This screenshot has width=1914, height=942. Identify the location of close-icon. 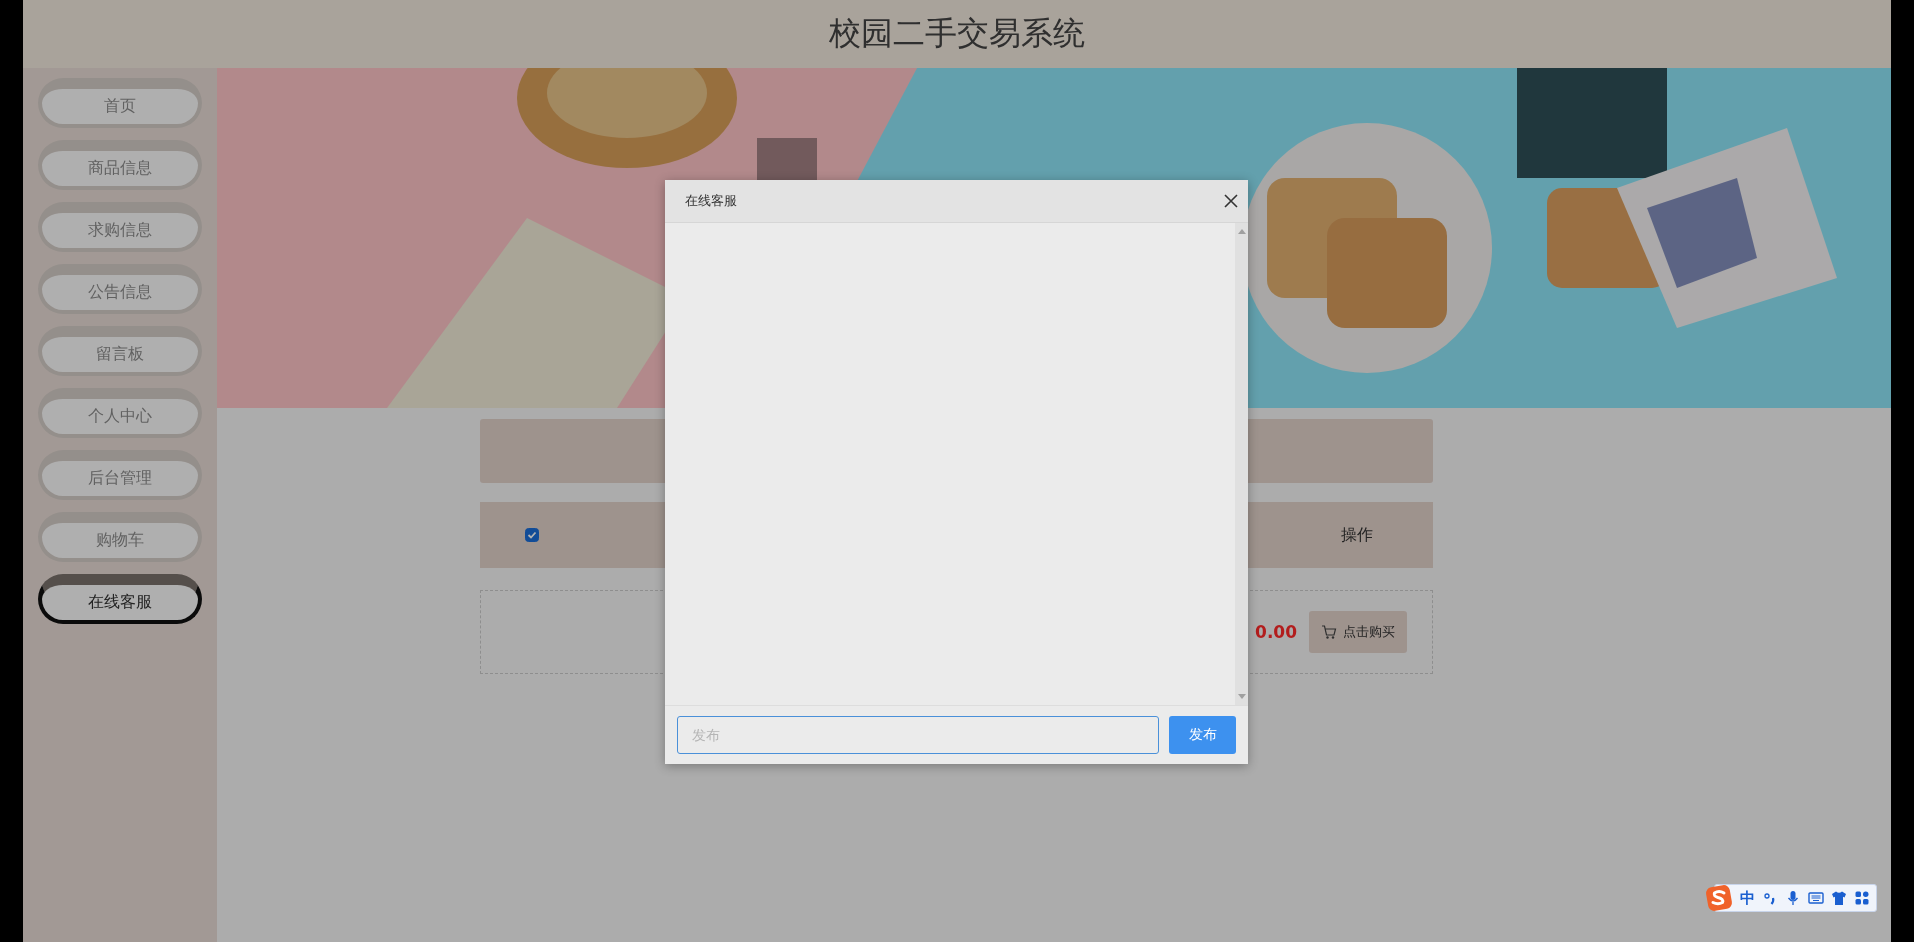
(1231, 201).